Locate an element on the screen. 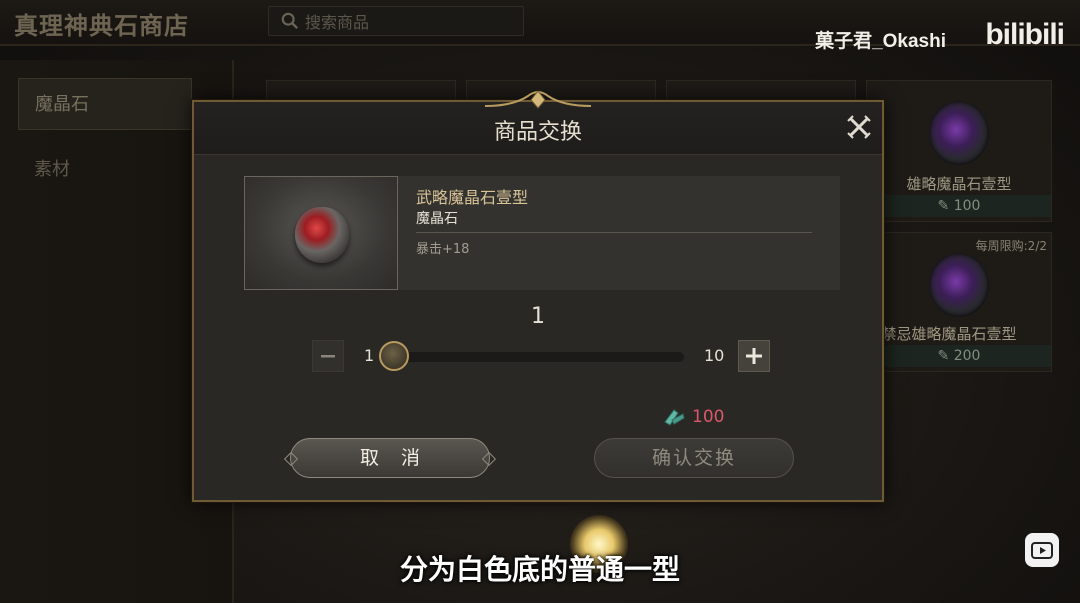 This screenshot has height=603, width=1080. uploader-watermark: 菓子君_Okashi is located at coordinates (880, 41).